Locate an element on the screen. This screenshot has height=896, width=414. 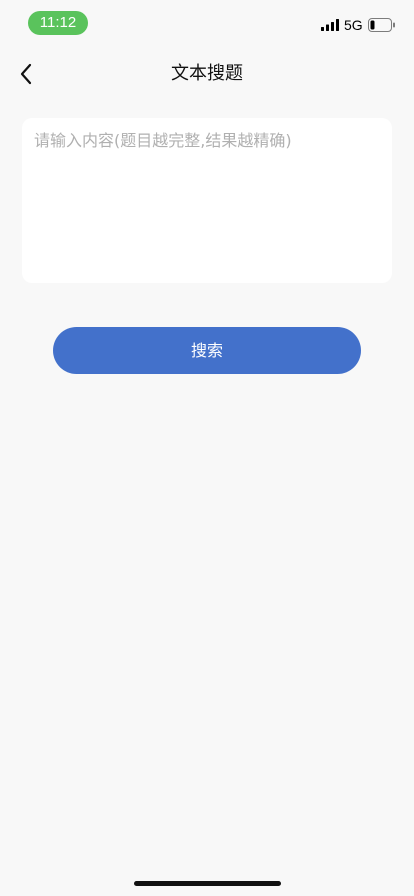
page-title: 文本搜题 is located at coordinates (207, 73).